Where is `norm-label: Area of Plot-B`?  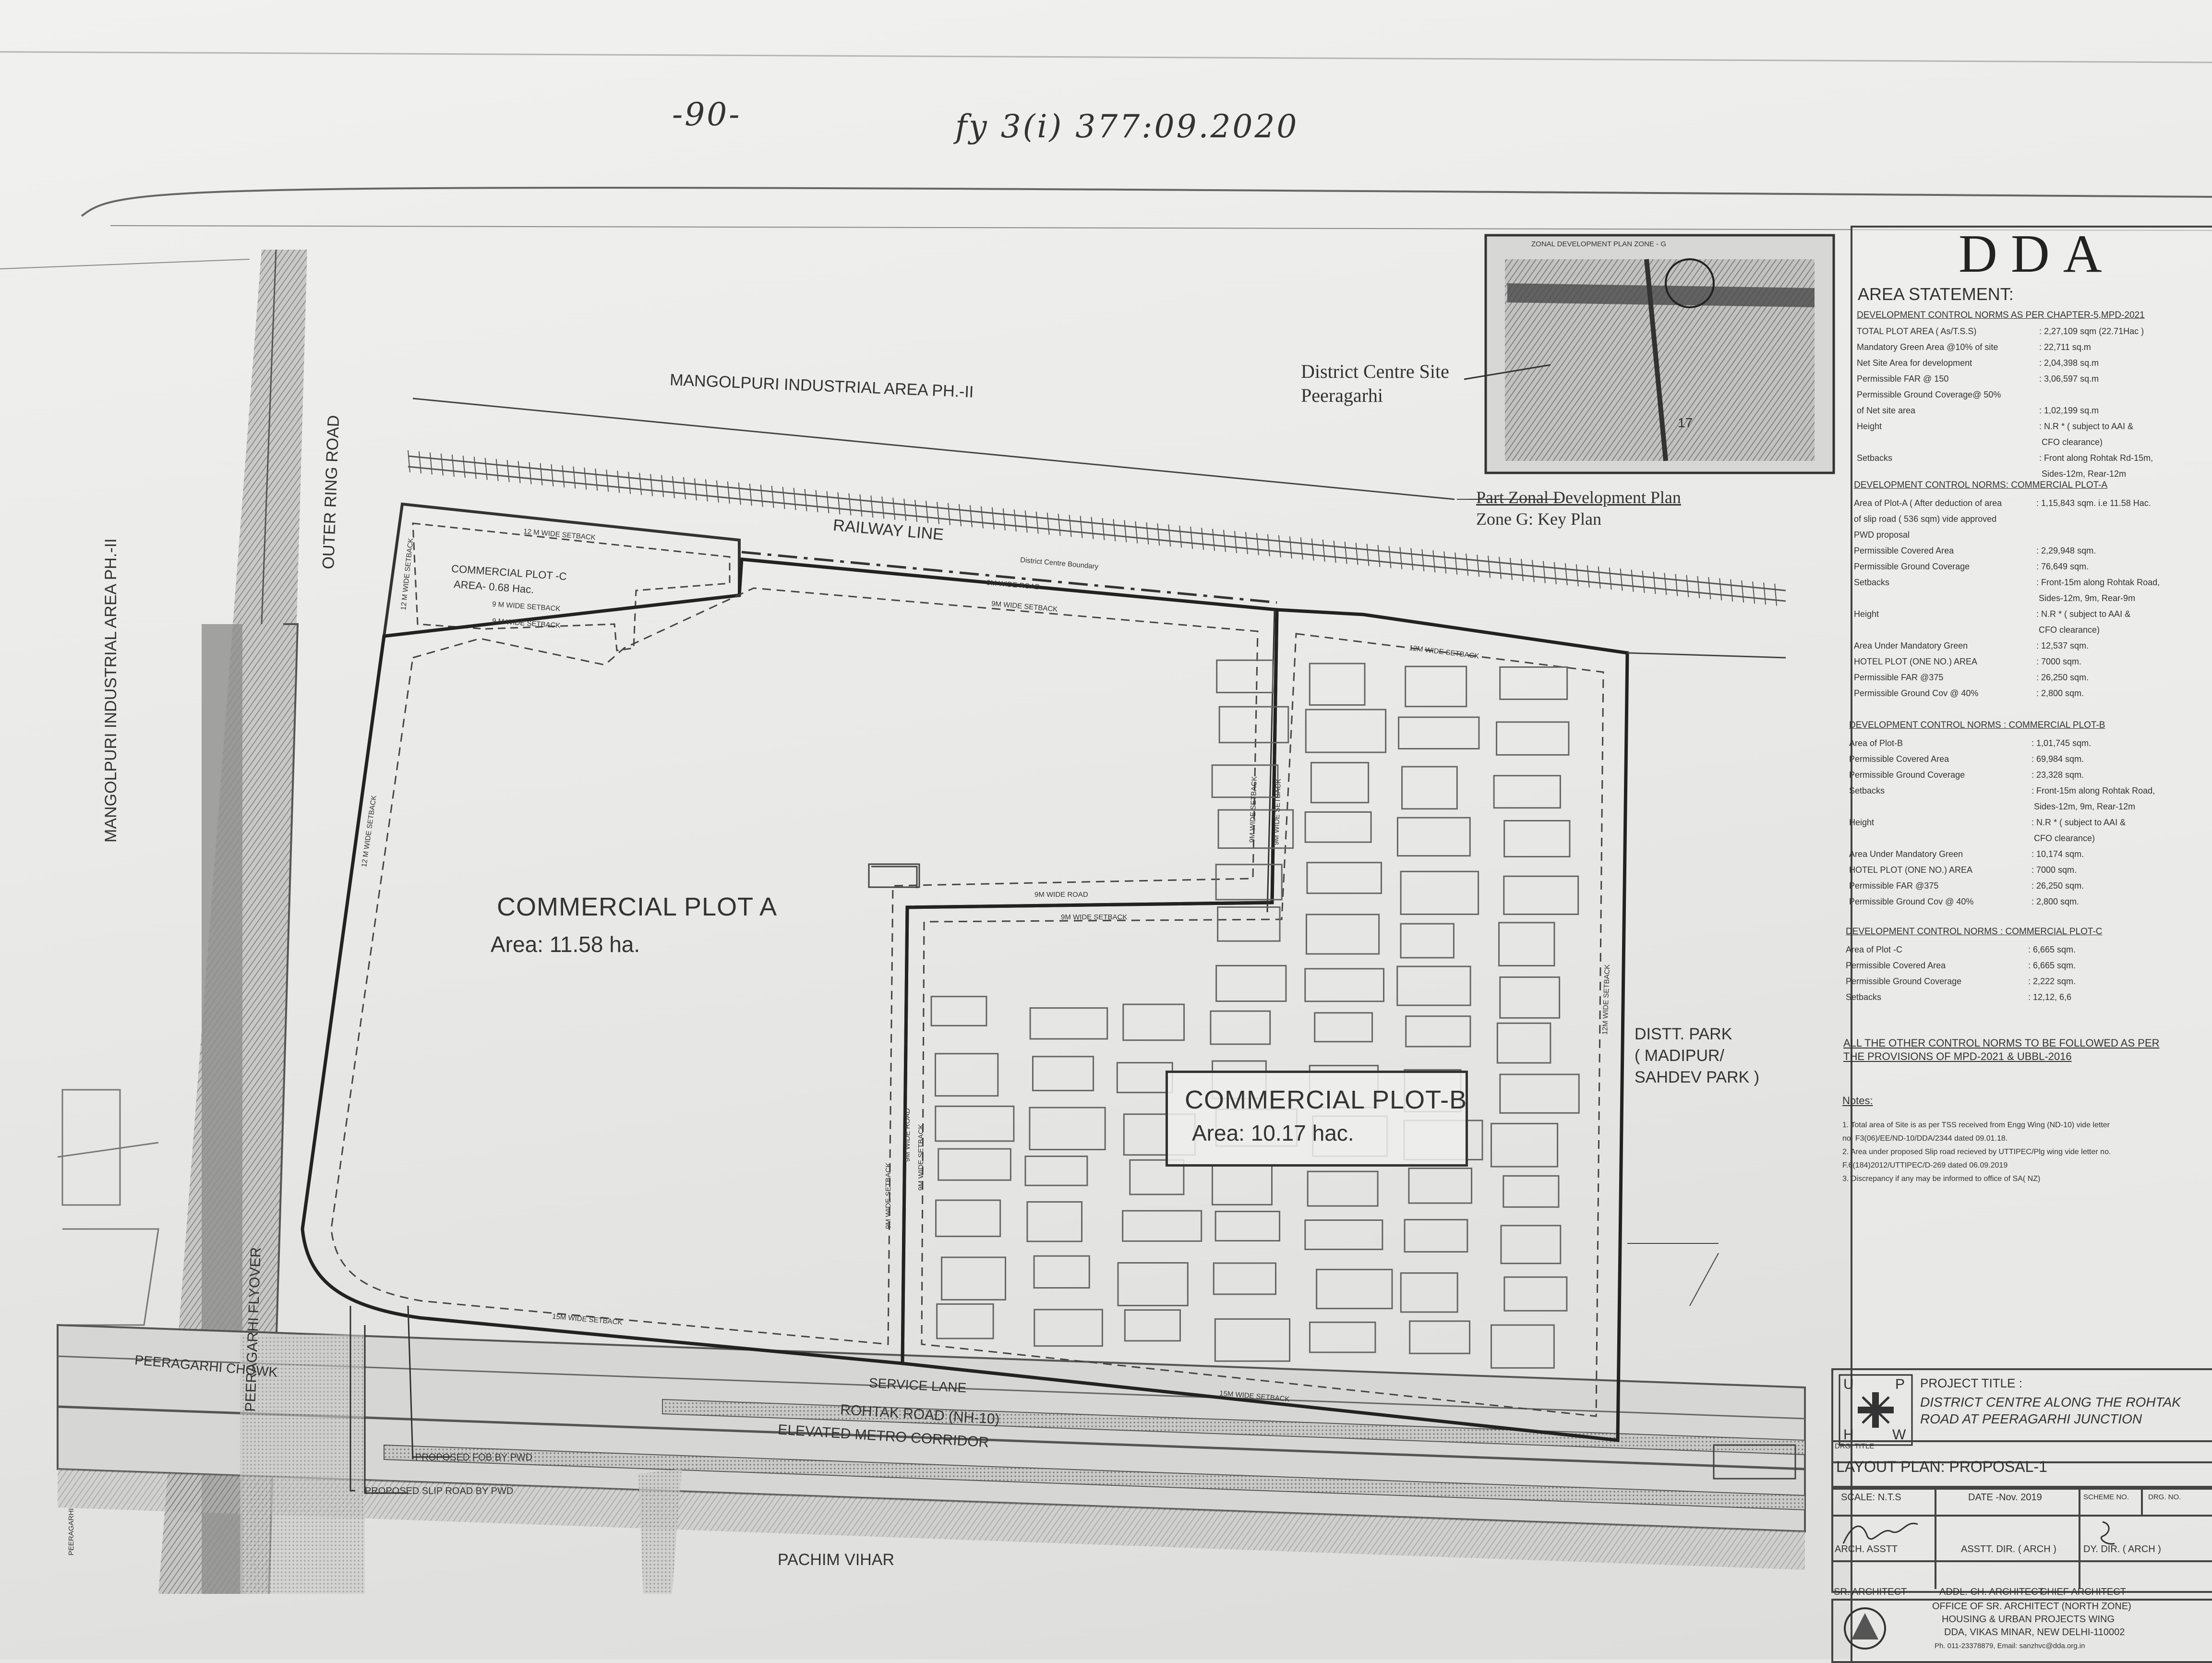
norm-label: Area of Plot-B is located at coordinates (1876, 743).